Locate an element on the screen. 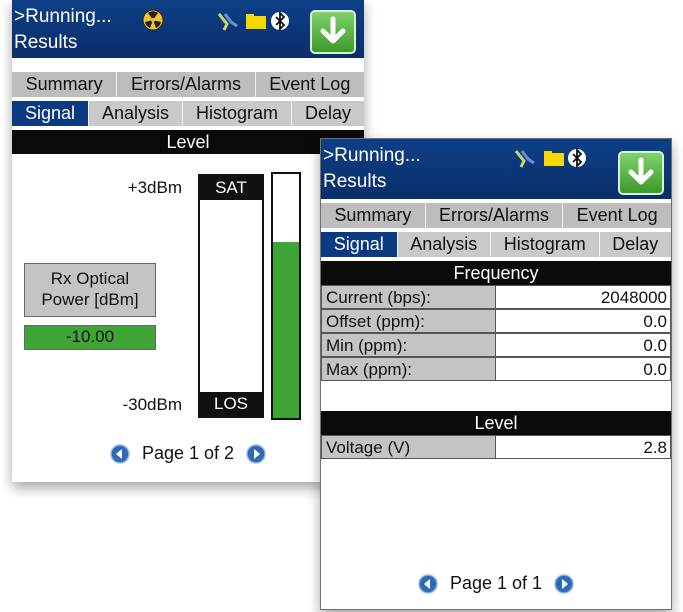 The width and height of the screenshot is (683, 612). row-value: 2.8 is located at coordinates (583, 447).